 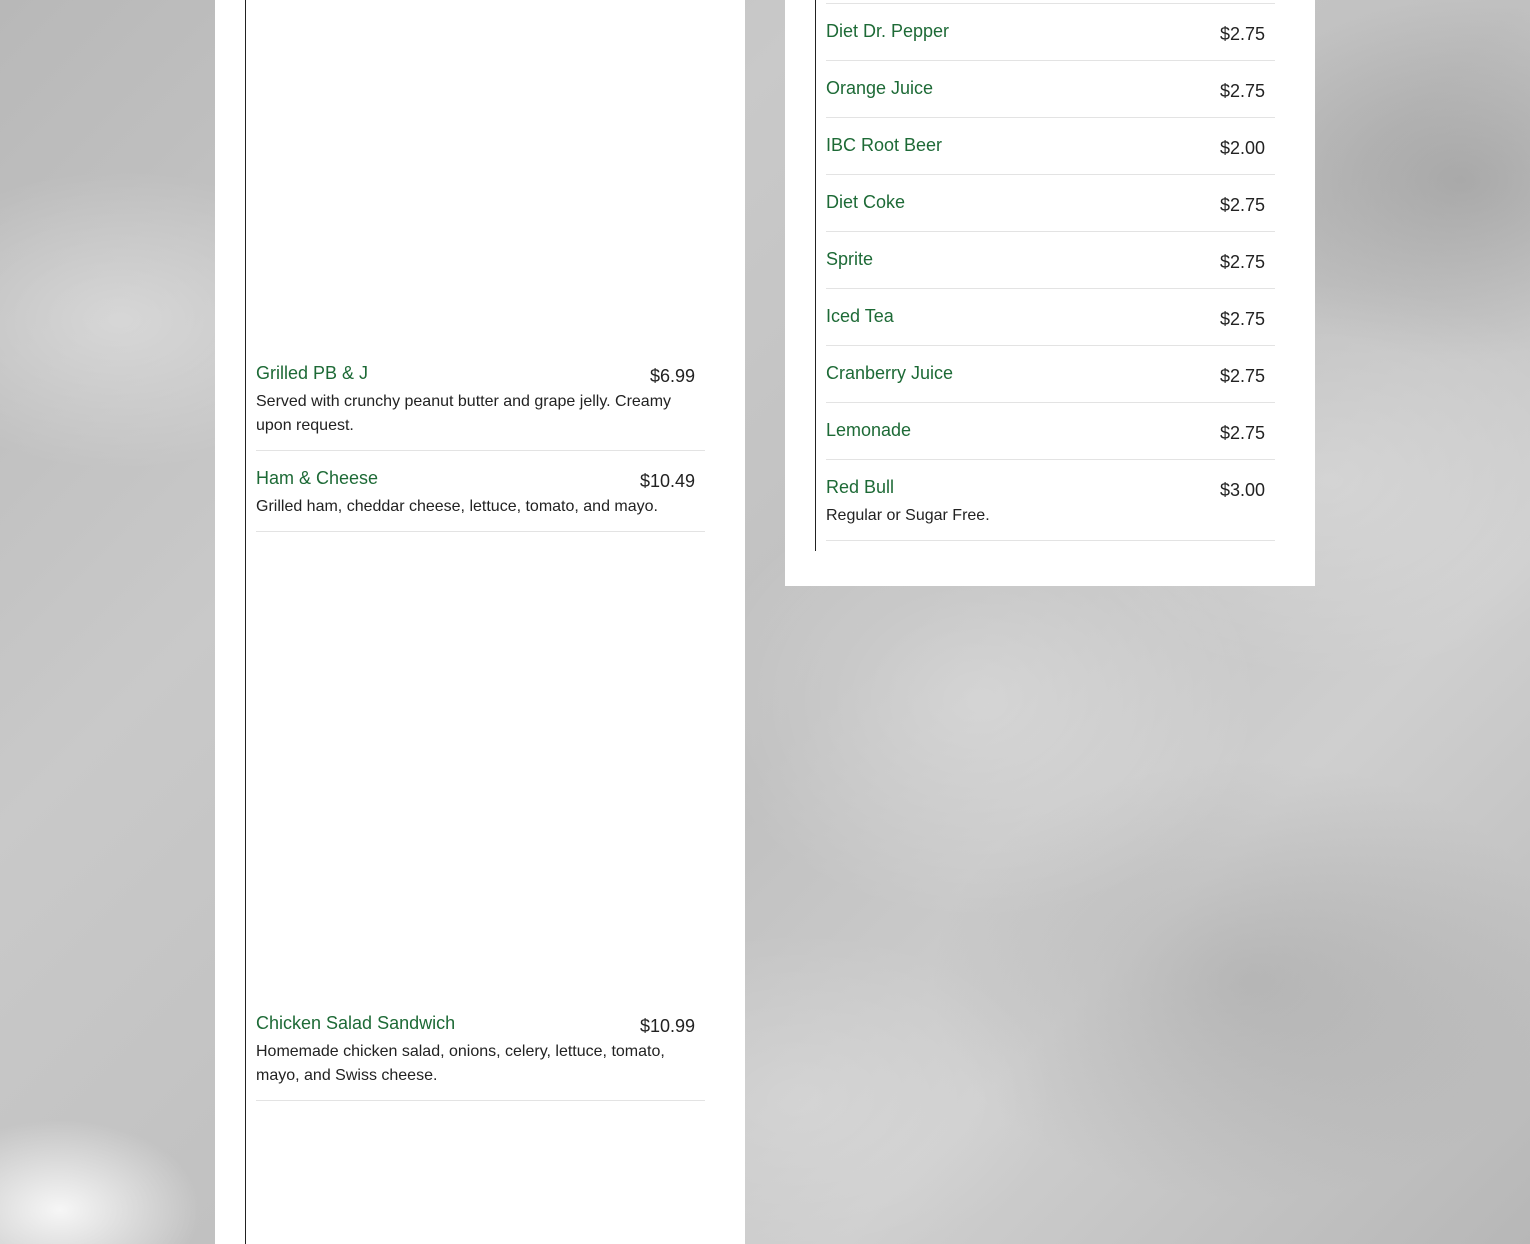 I want to click on menu-item-price: $2.00, so click(x=1242, y=148).